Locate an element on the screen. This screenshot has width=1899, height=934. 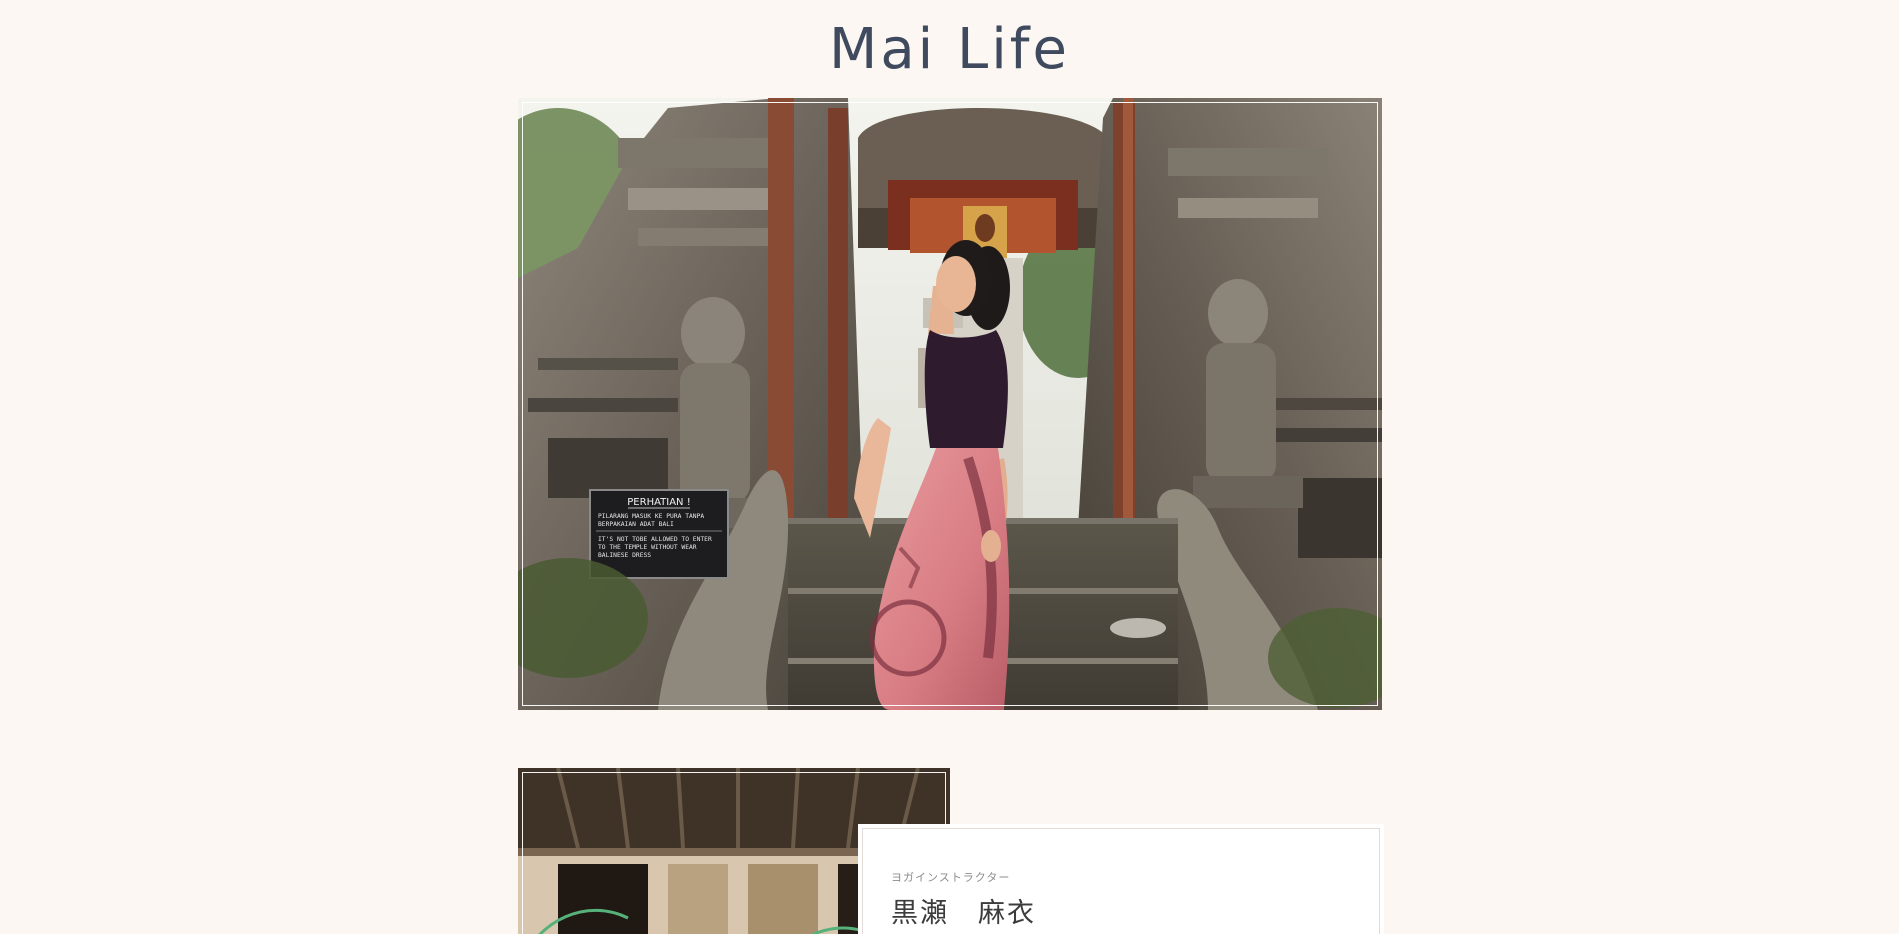
profile-name: 黒瀬 麻衣 is located at coordinates (963, 913).